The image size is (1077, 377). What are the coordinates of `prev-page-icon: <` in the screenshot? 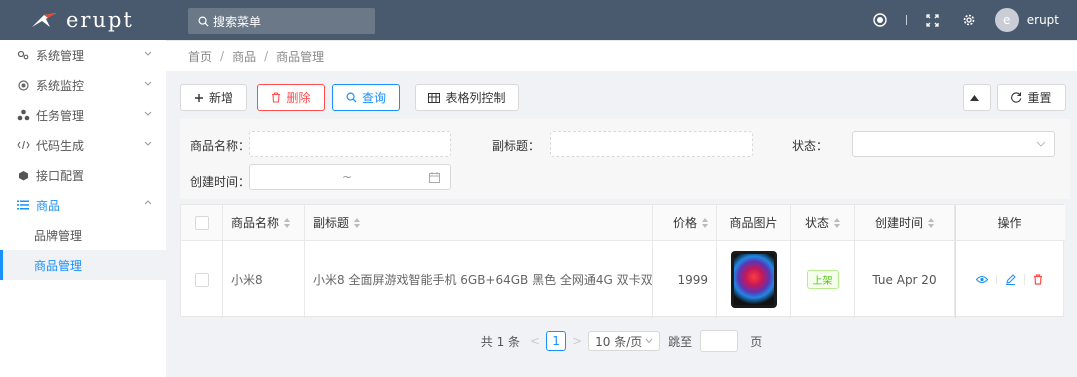 It's located at (535, 341).